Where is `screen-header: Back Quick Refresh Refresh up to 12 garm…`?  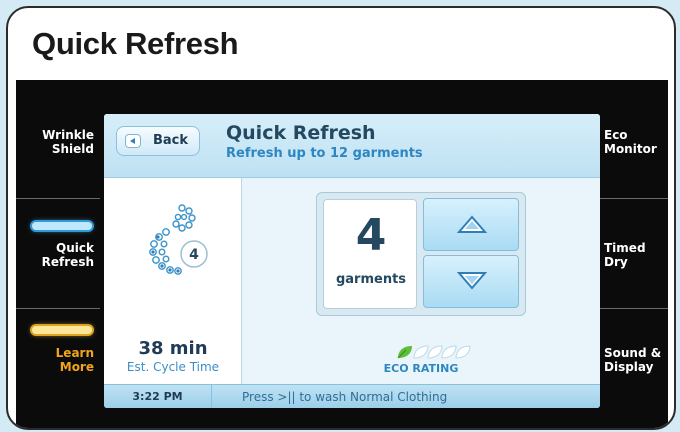 screen-header: Back Quick Refresh Refresh up to 12 garm… is located at coordinates (352, 146).